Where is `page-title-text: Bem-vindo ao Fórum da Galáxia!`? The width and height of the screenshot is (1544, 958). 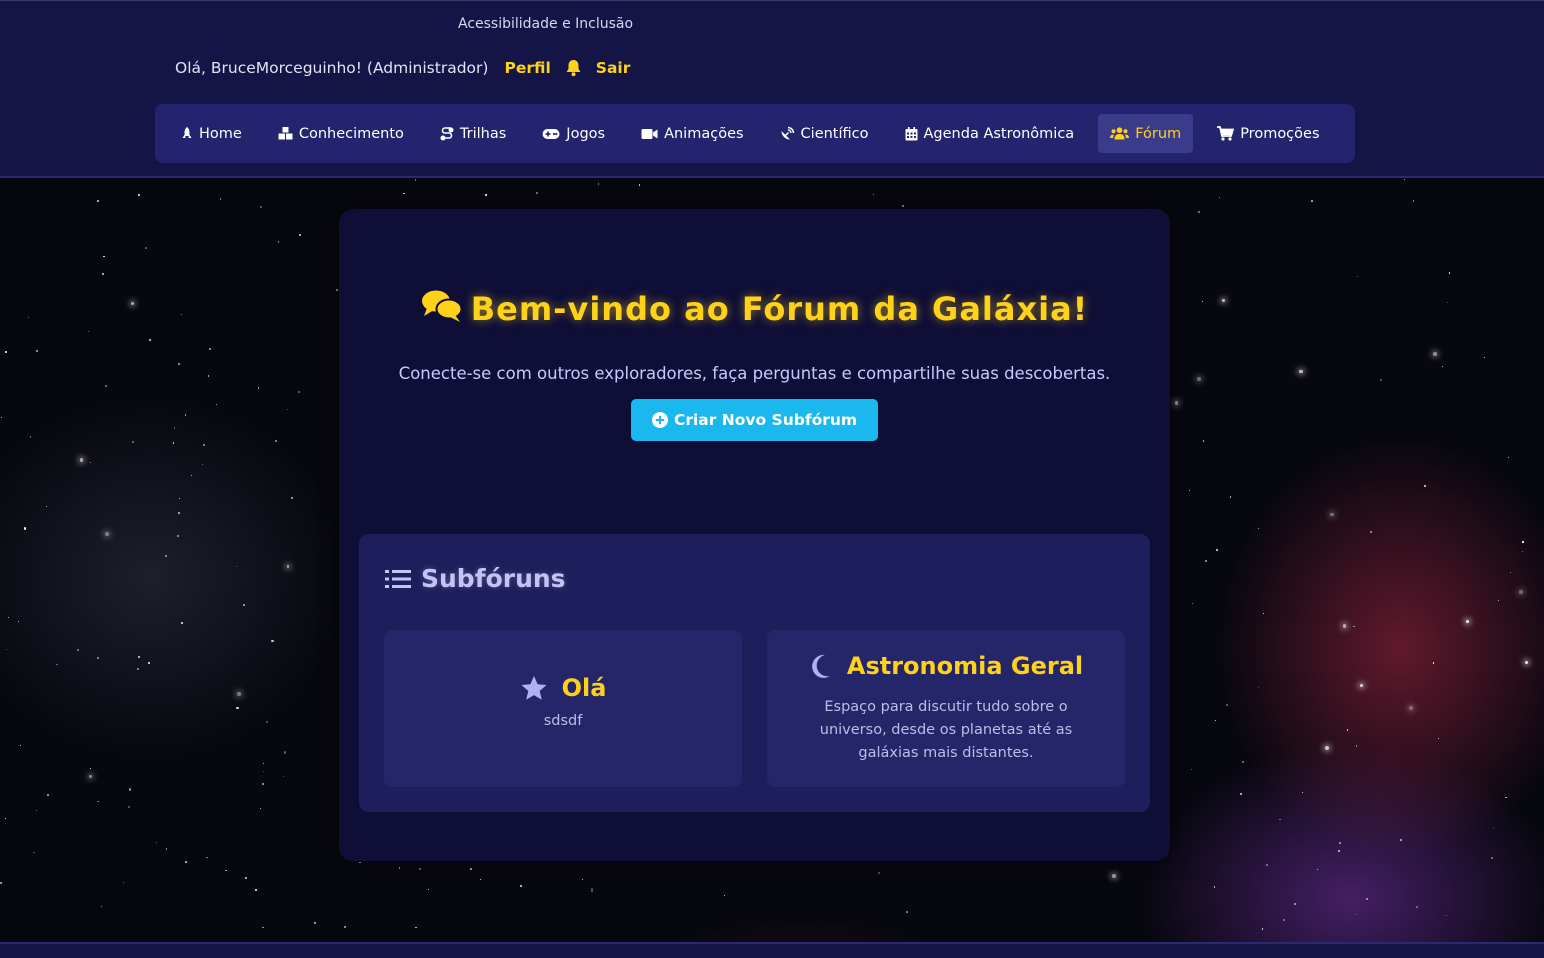
page-title-text: Bem-vindo ao Fórum da Galáxia! is located at coordinates (779, 309).